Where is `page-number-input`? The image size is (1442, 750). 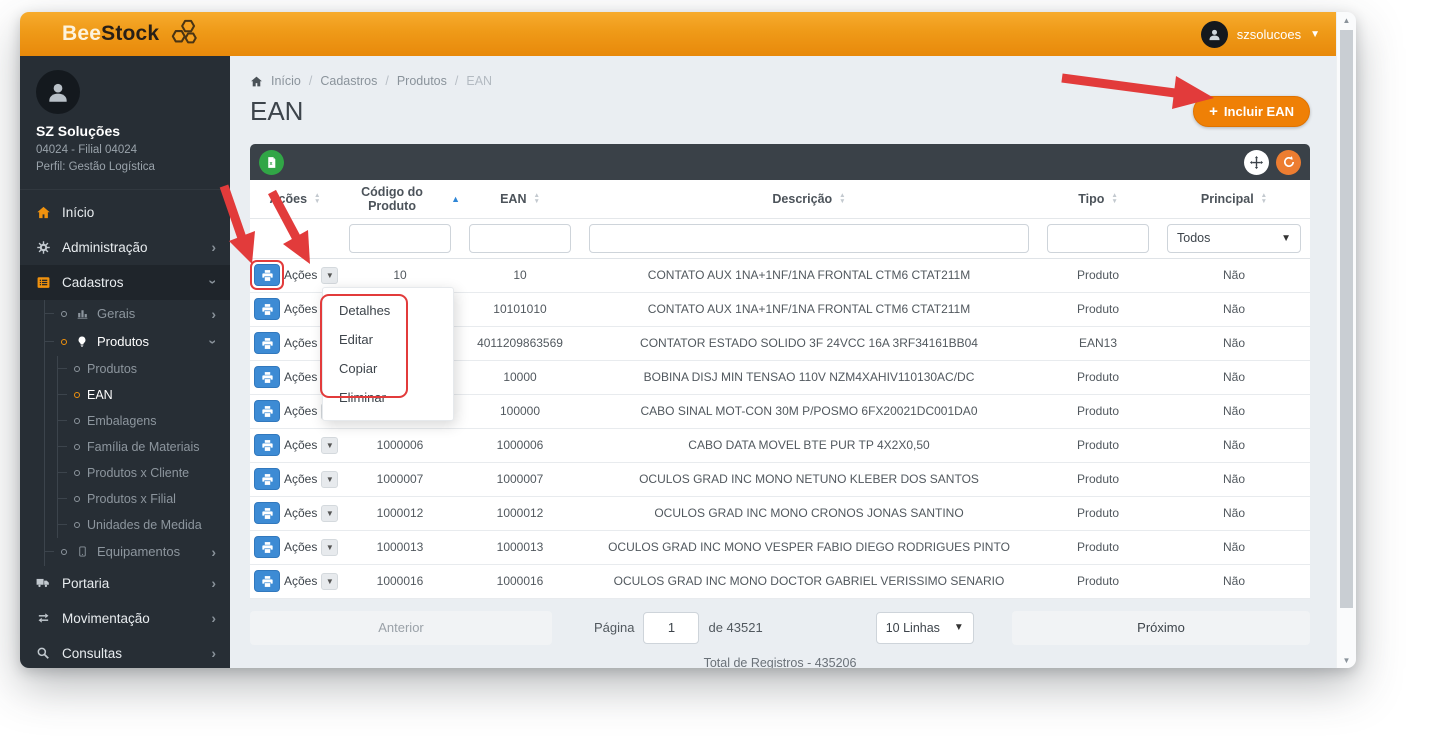 page-number-input is located at coordinates (671, 627).